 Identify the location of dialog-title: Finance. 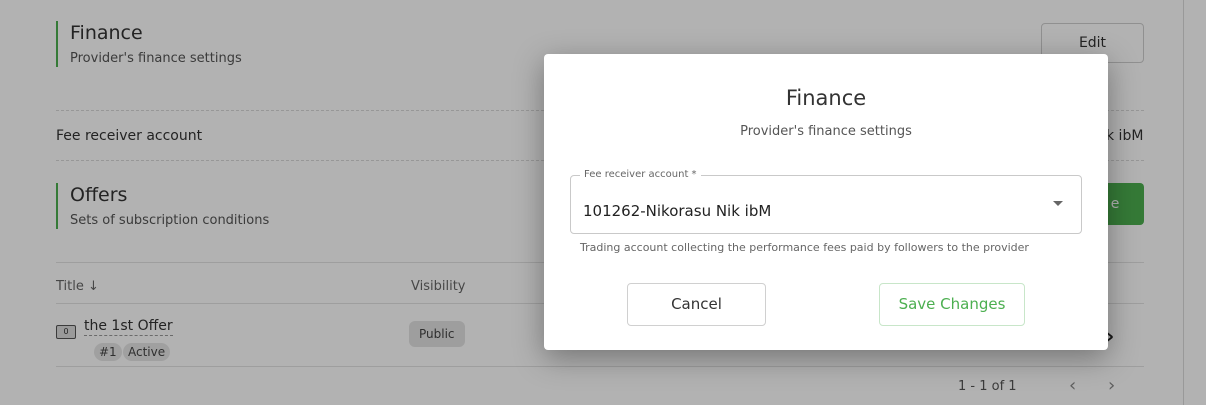
(826, 98).